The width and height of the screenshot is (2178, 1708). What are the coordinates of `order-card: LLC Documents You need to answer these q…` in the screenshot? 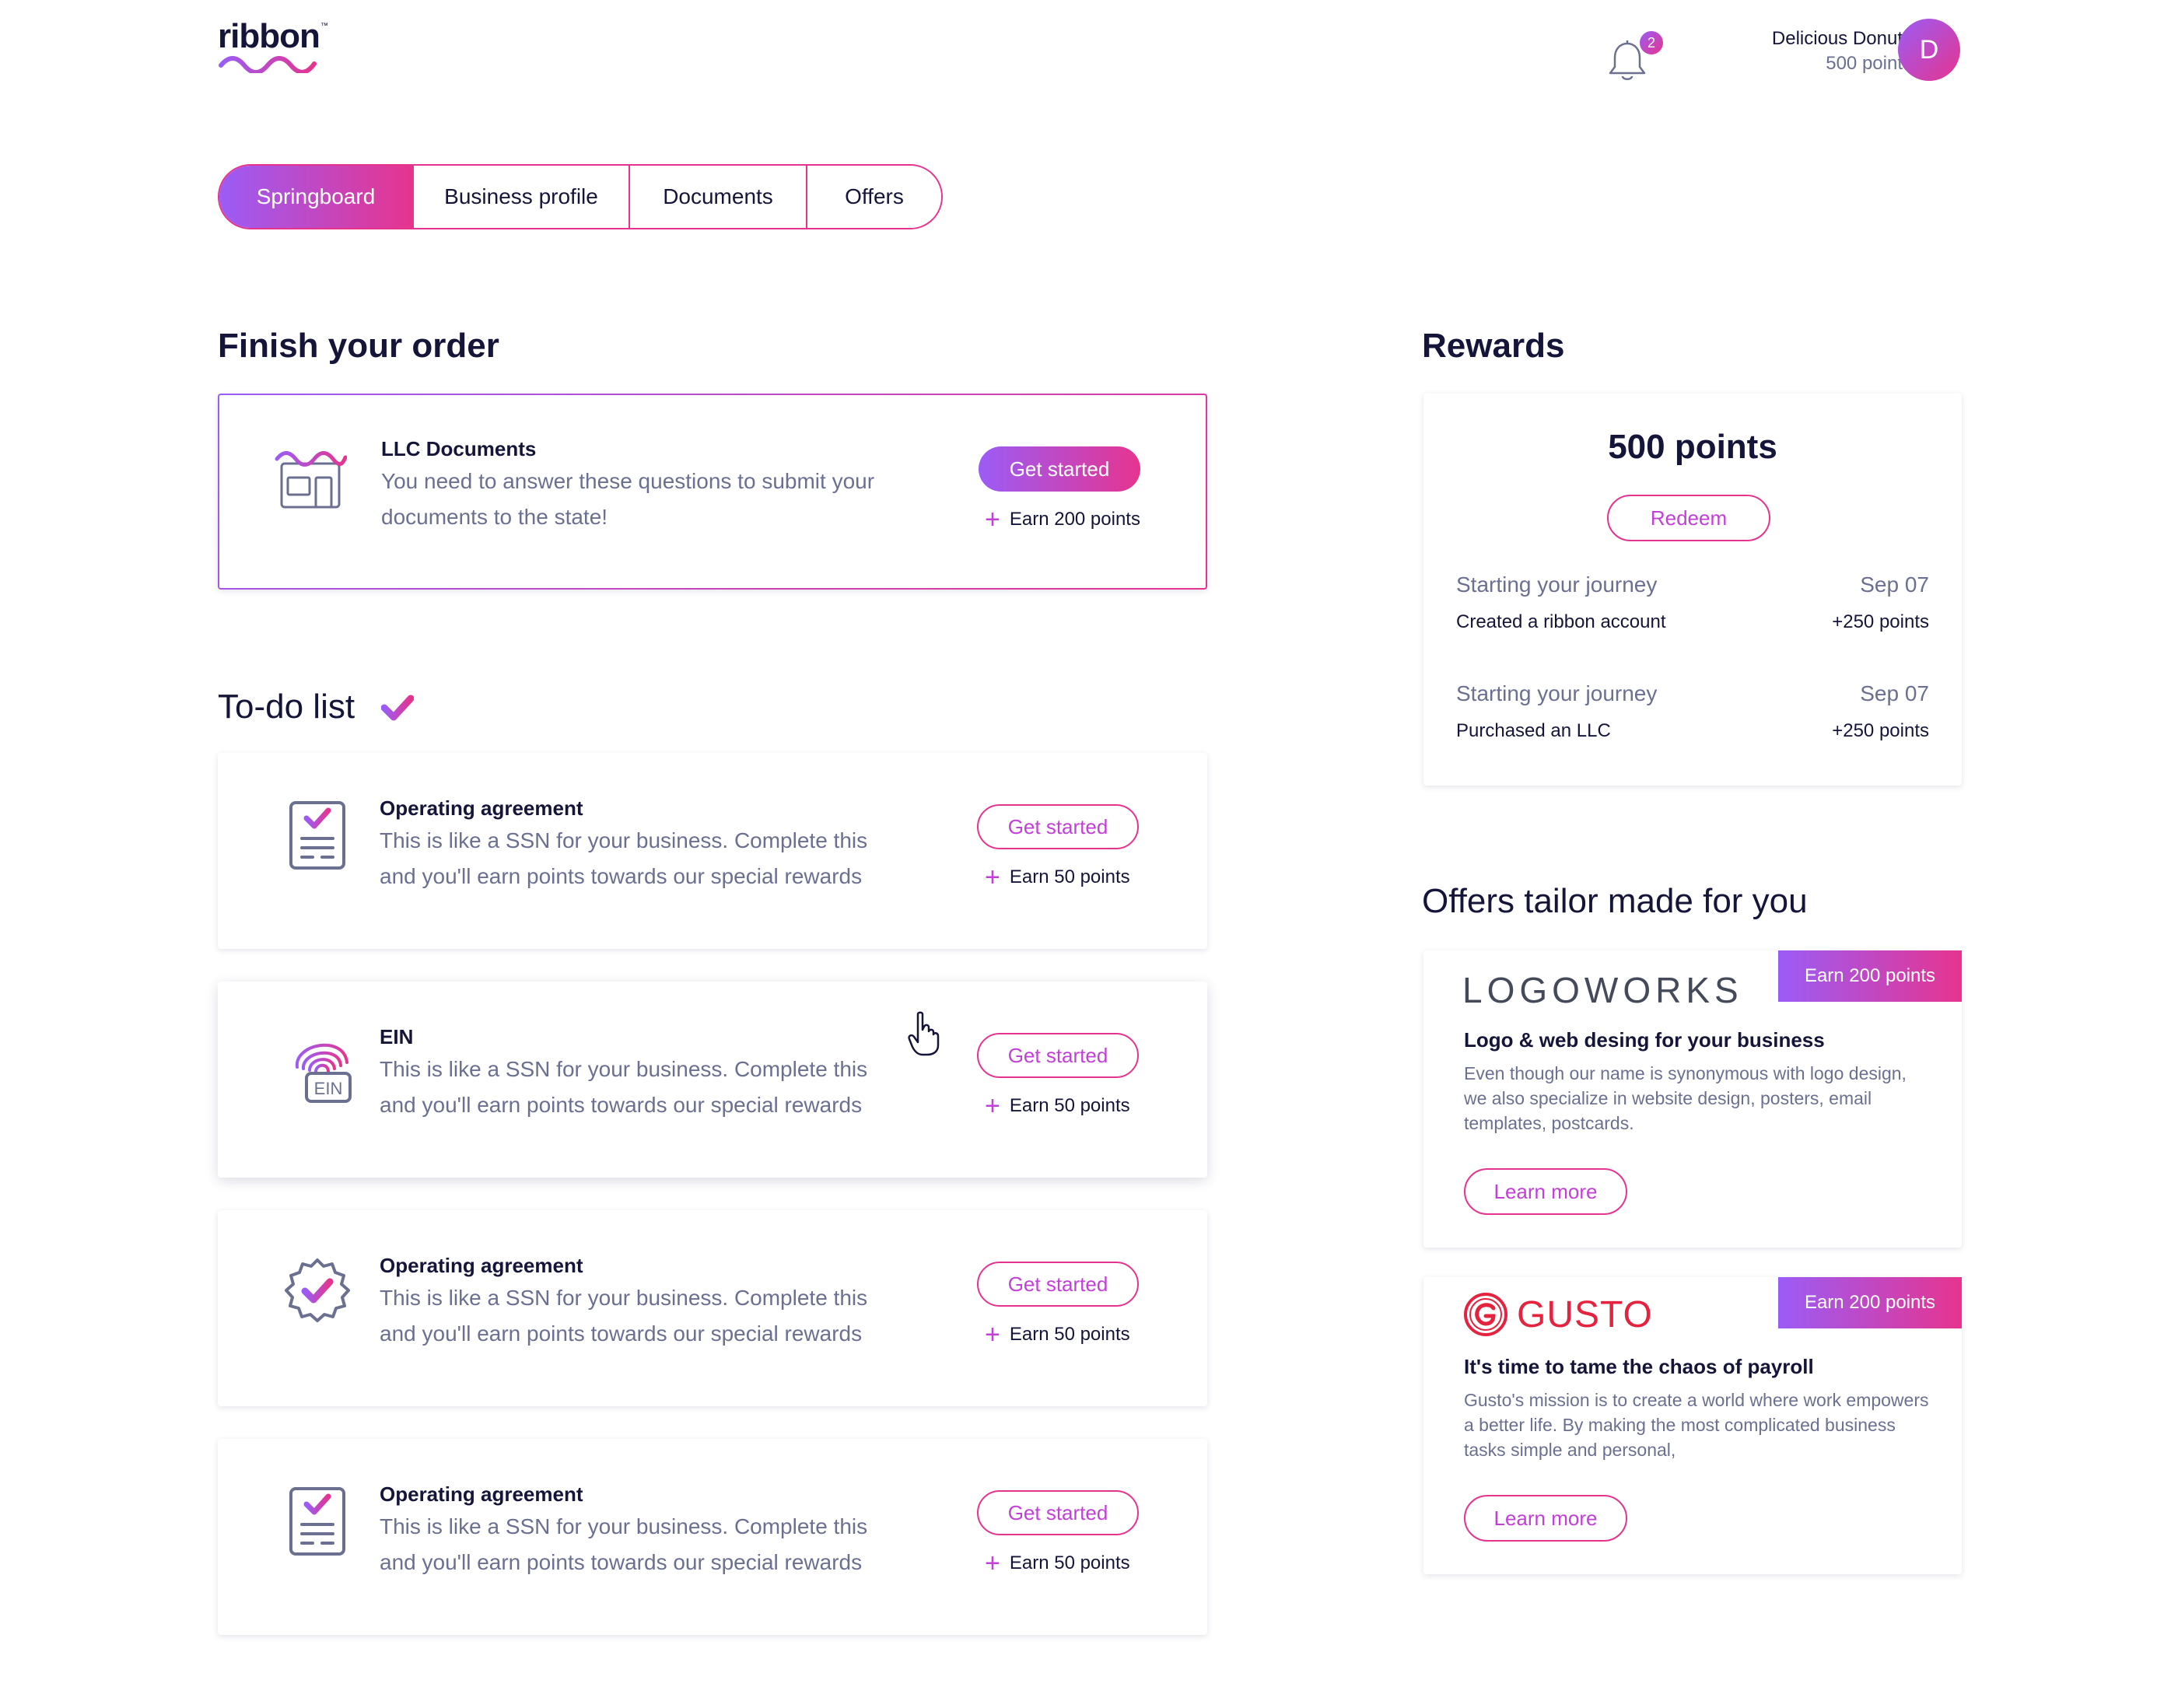 It's located at (712, 492).